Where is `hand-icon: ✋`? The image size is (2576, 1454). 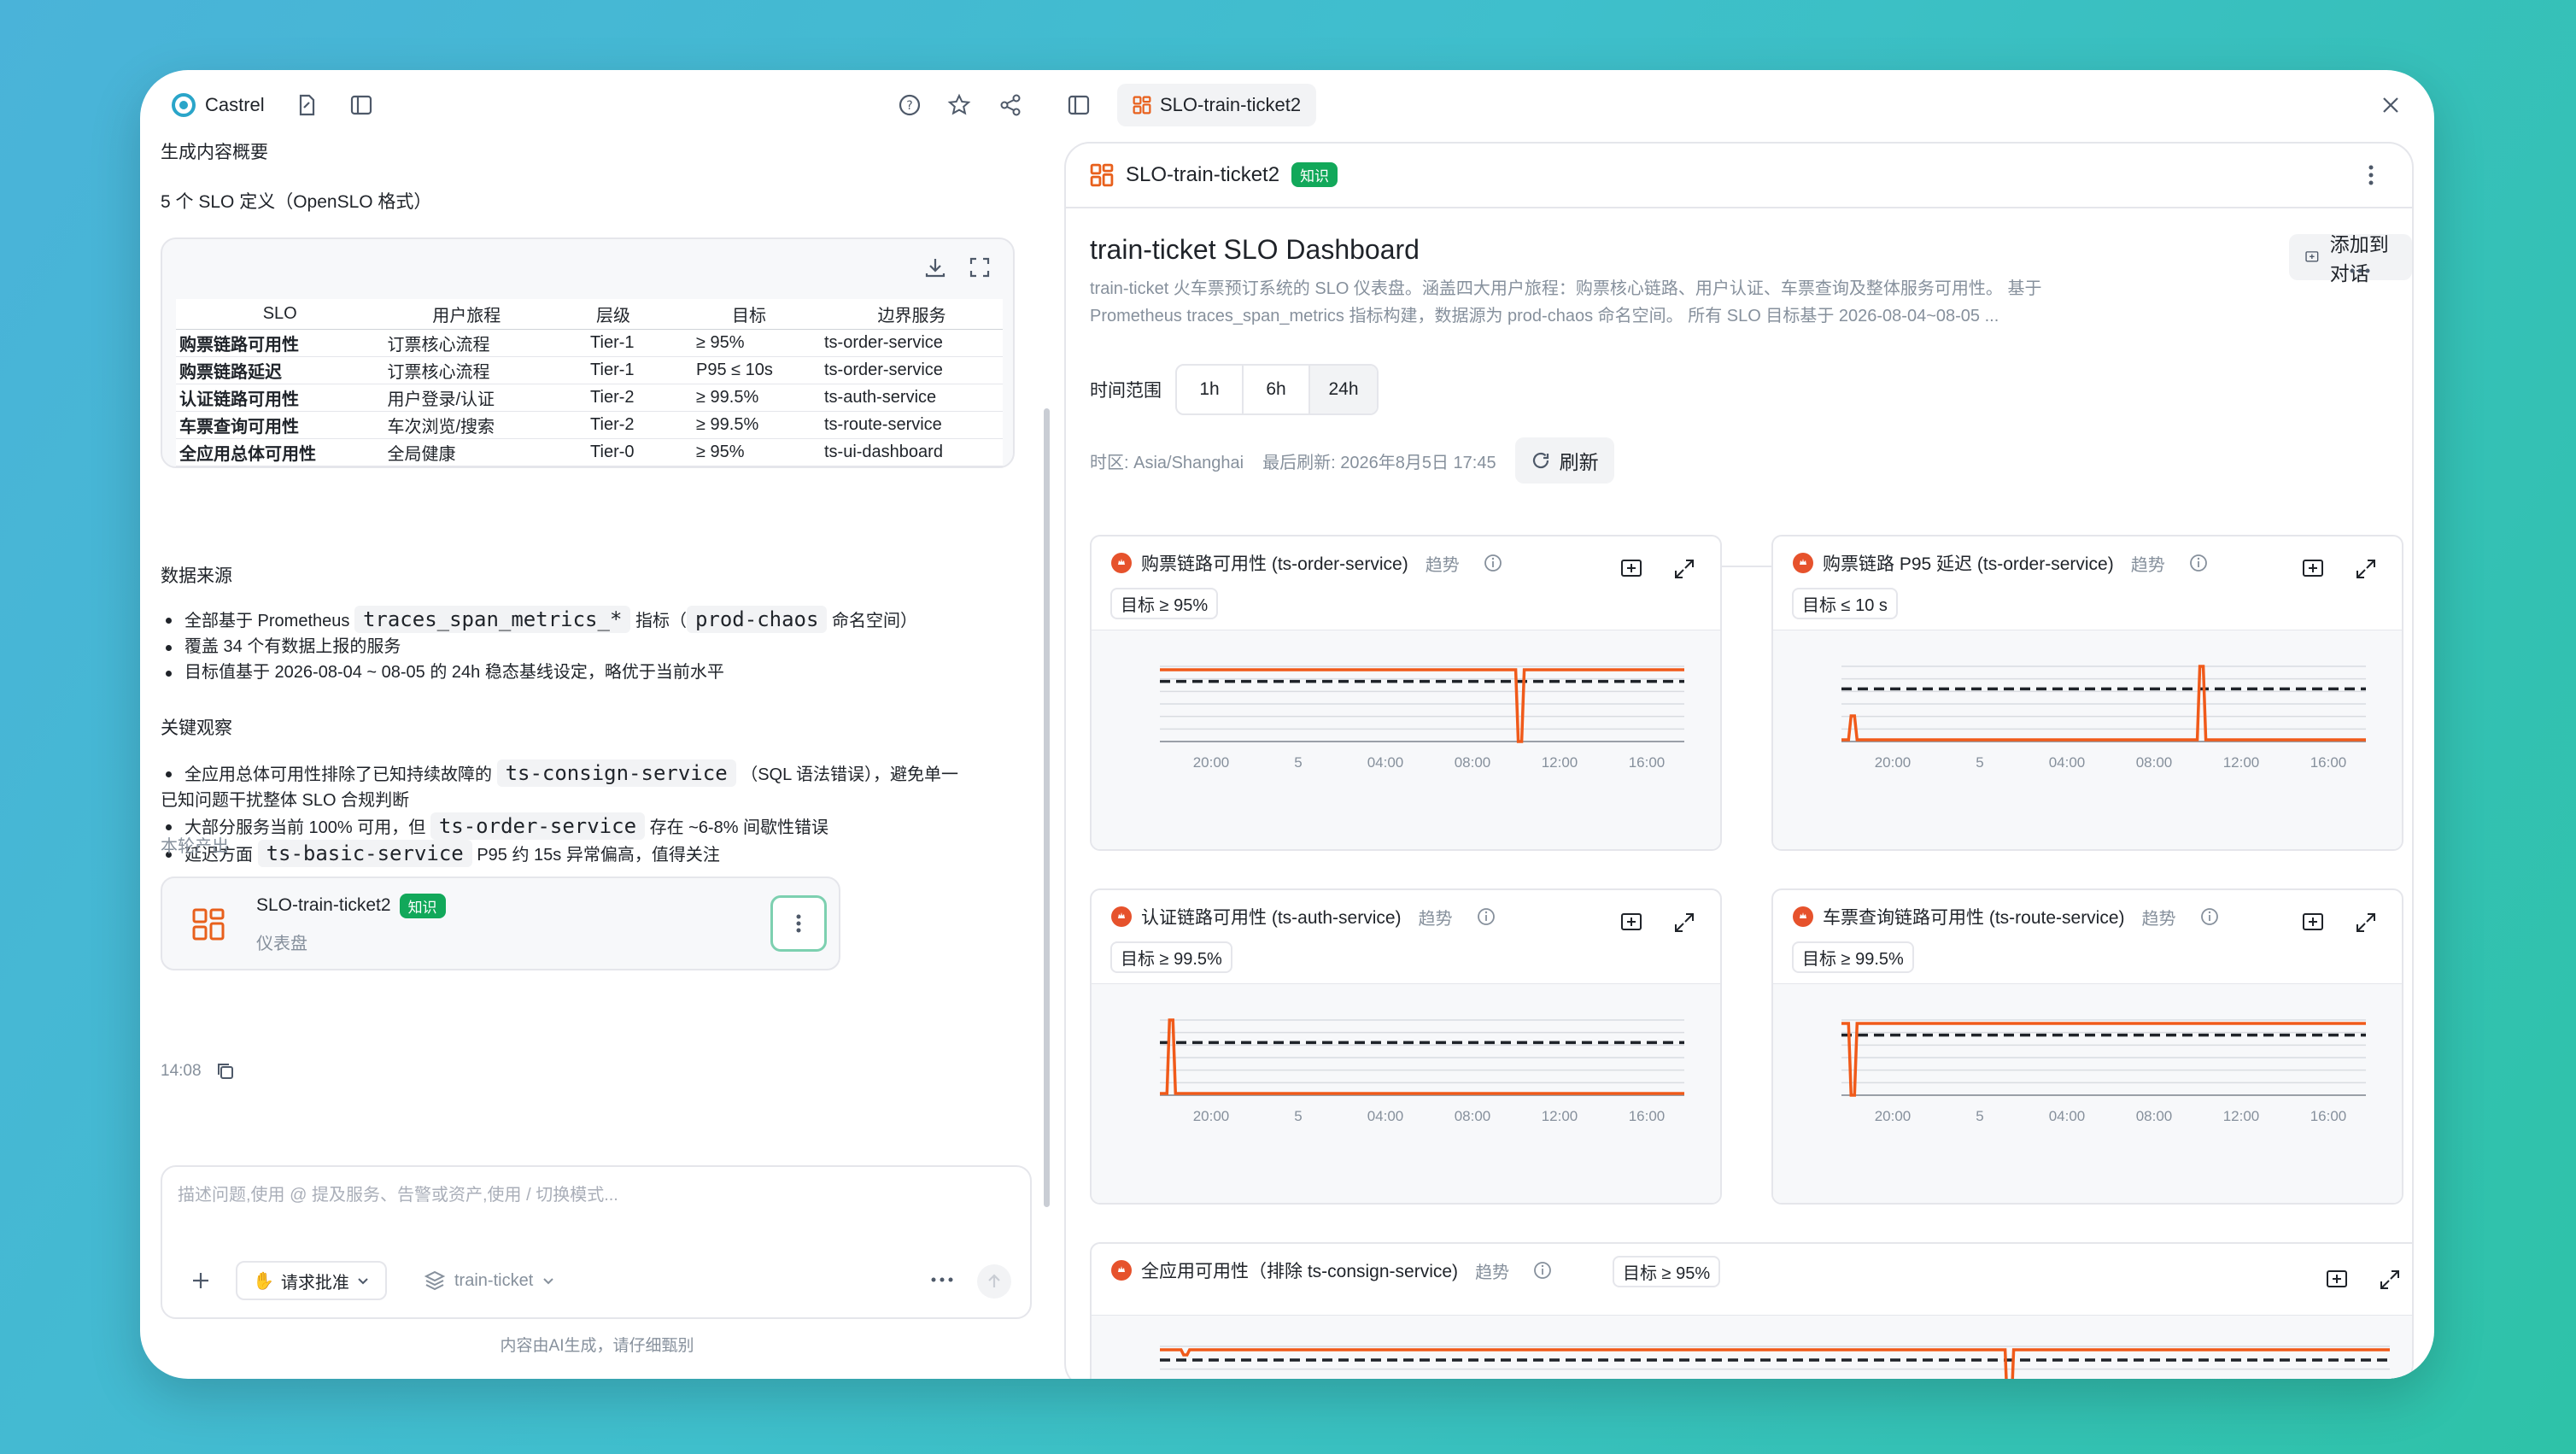 hand-icon: ✋ is located at coordinates (263, 1281).